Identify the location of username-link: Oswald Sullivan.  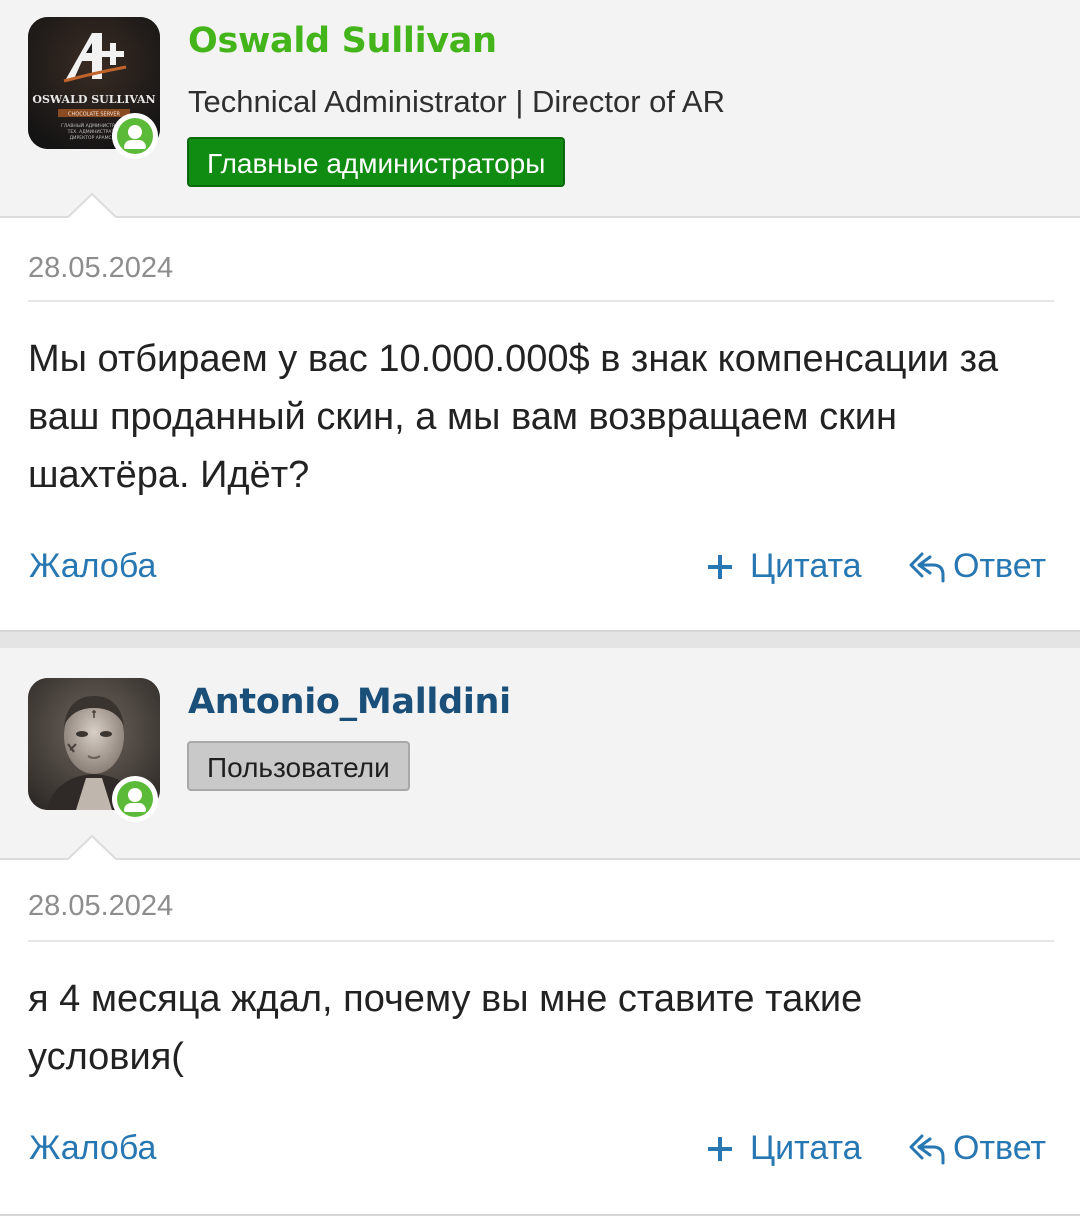
(342, 41).